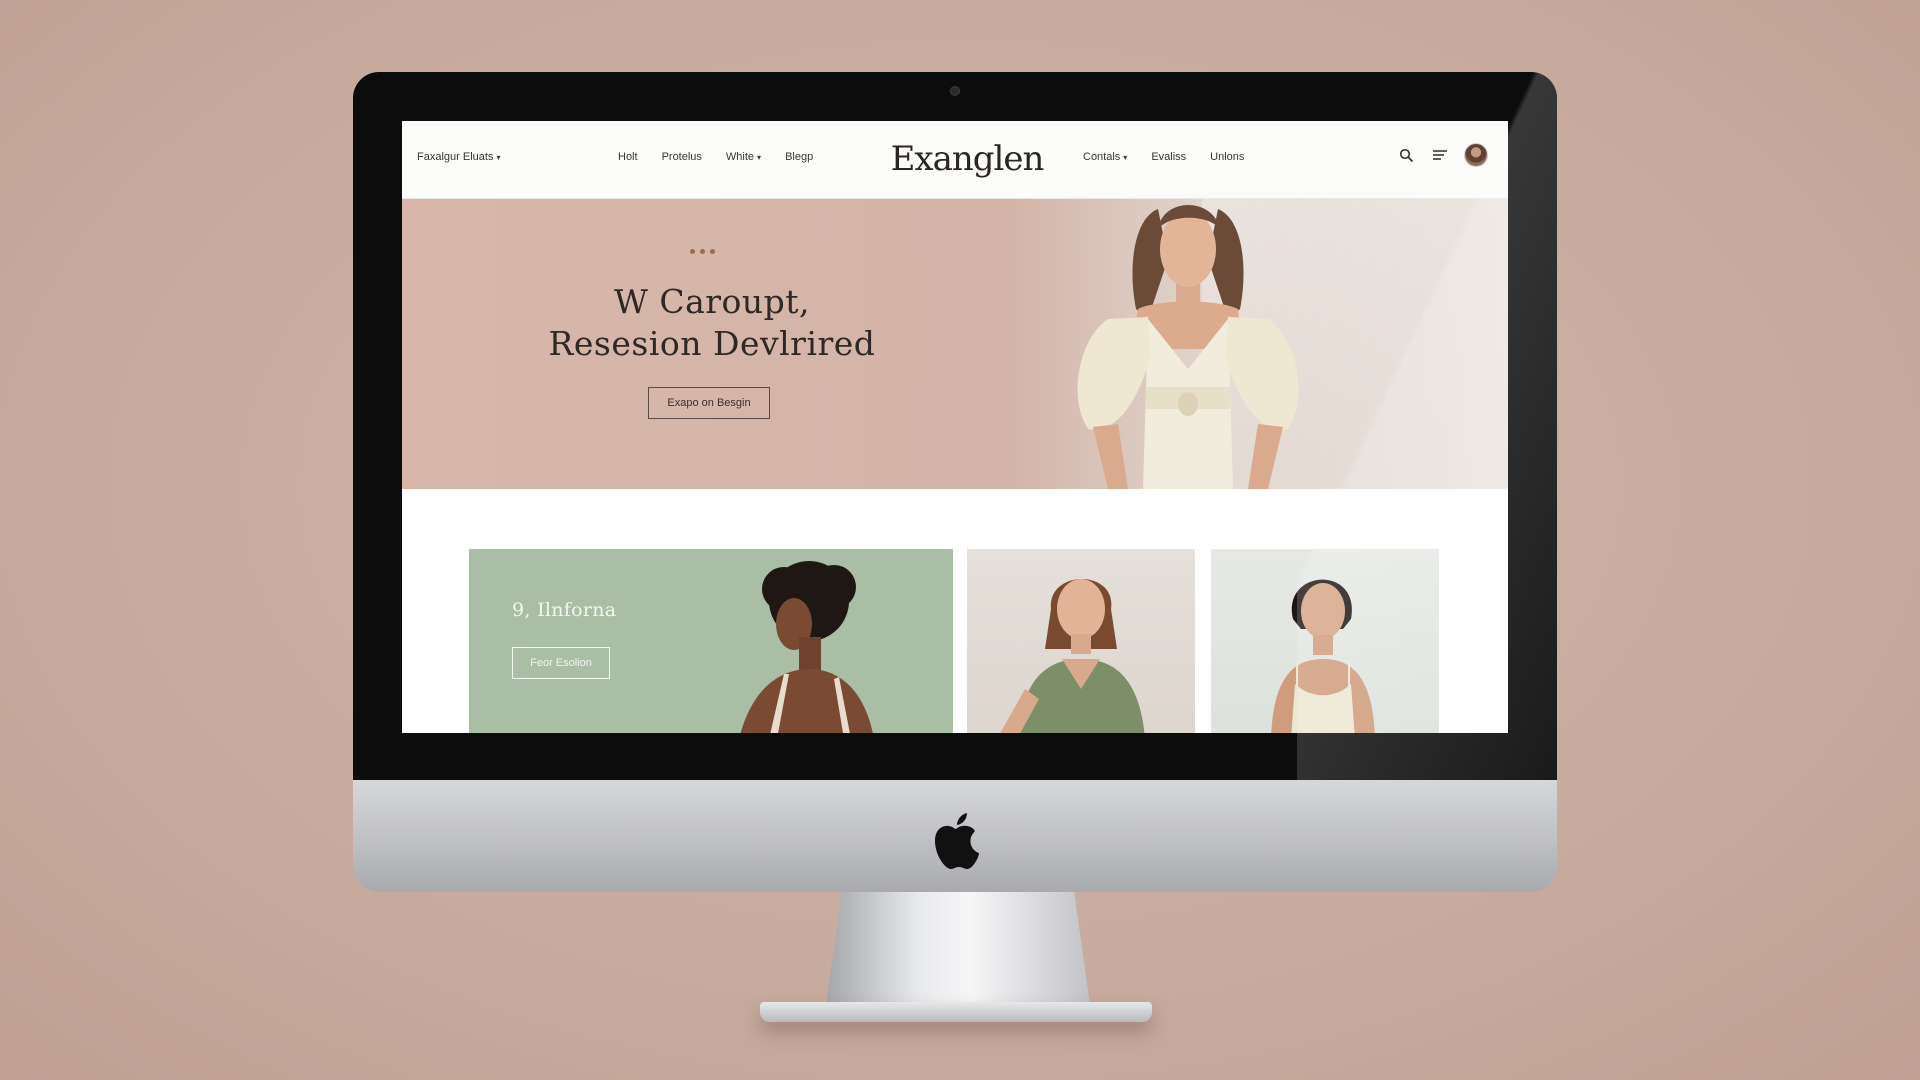 This screenshot has height=1080, width=1920. I want to click on left-dropdown-label: Faxalgur Eluats, so click(455, 157).